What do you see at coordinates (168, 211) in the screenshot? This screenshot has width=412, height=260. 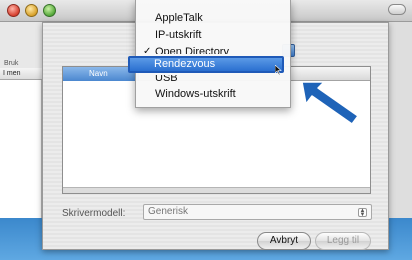 I see `printer-model-value: Generisk` at bounding box center [168, 211].